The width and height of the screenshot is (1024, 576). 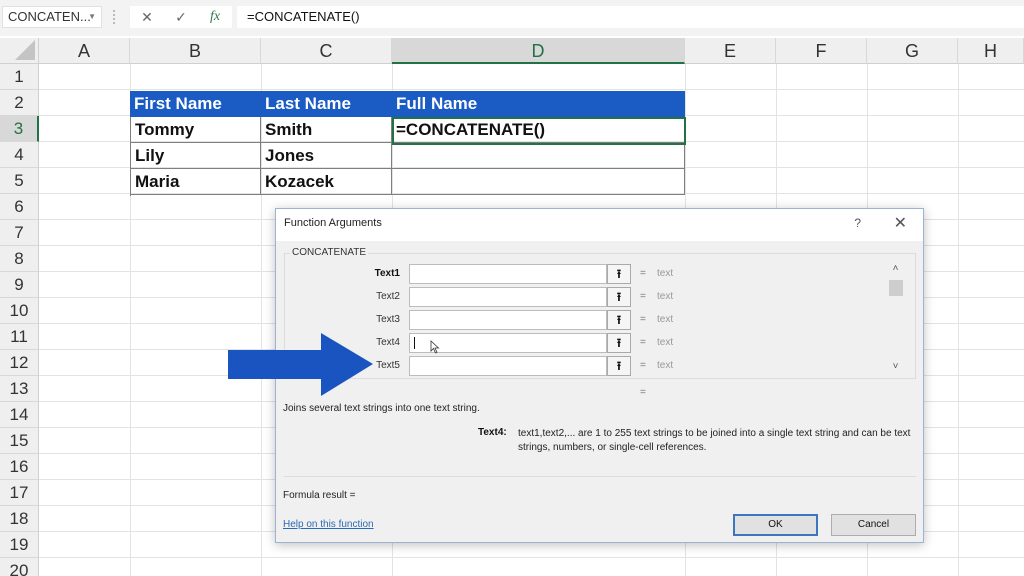 What do you see at coordinates (900, 223) in the screenshot?
I see `close-icon: ✕` at bounding box center [900, 223].